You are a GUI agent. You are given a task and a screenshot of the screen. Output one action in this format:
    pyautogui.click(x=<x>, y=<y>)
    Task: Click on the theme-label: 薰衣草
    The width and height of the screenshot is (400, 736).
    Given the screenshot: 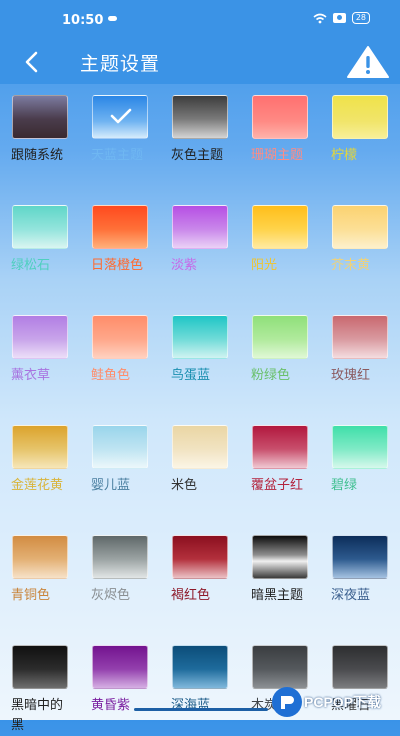 What is the action you would take?
    pyautogui.click(x=31, y=375)
    